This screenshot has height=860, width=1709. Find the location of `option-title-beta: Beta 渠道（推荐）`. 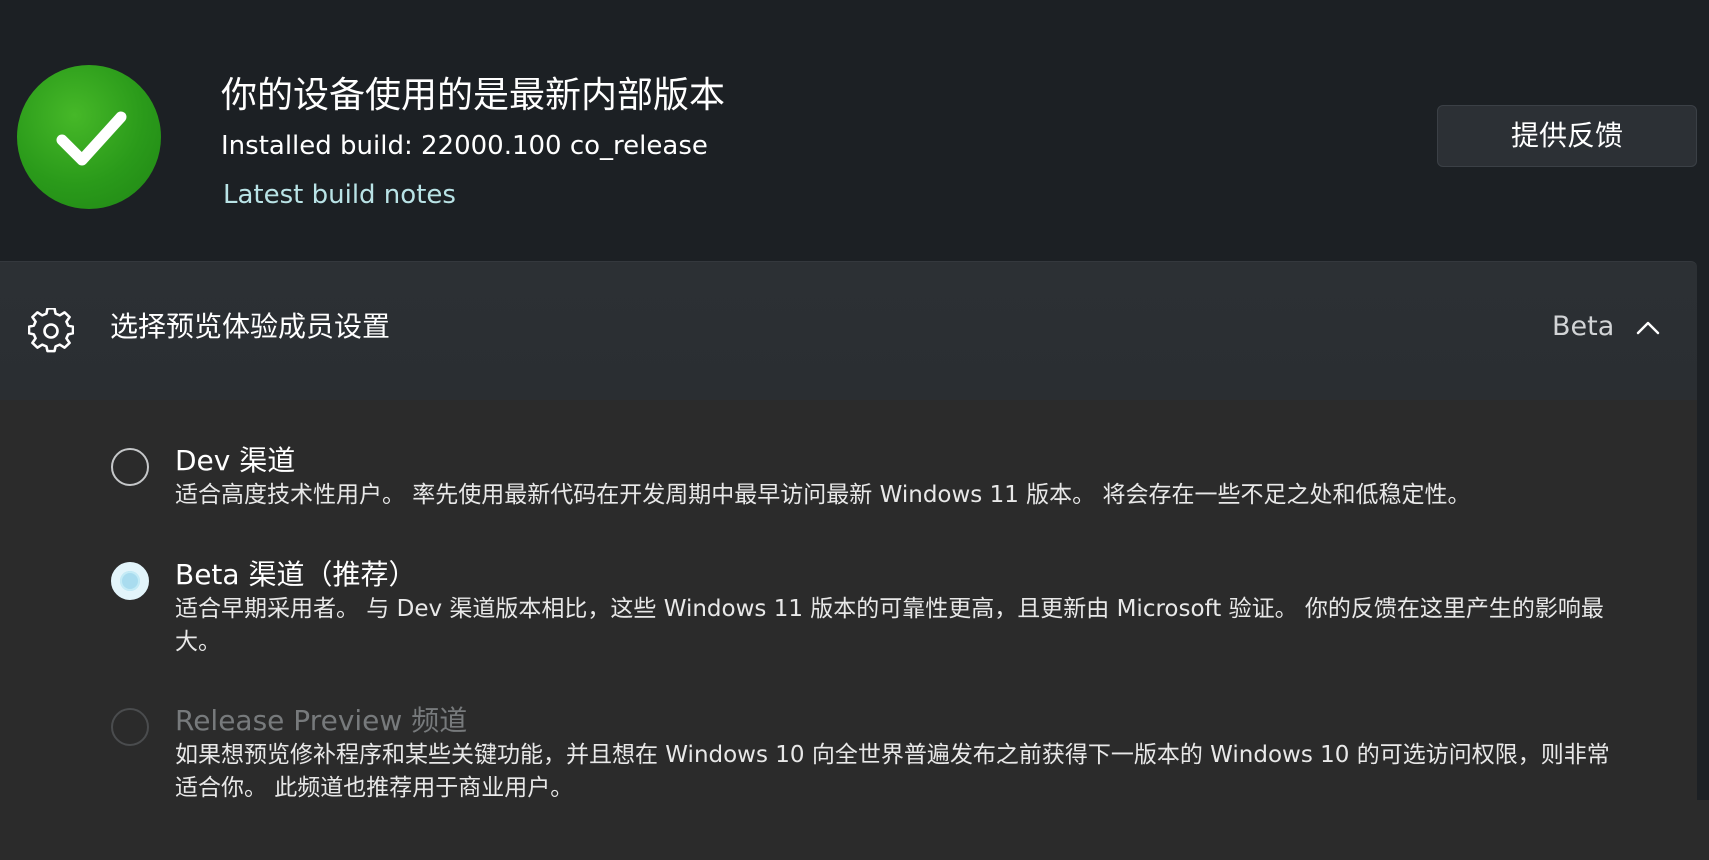

option-title-beta: Beta 渠道（推荐） is located at coordinates (296, 574).